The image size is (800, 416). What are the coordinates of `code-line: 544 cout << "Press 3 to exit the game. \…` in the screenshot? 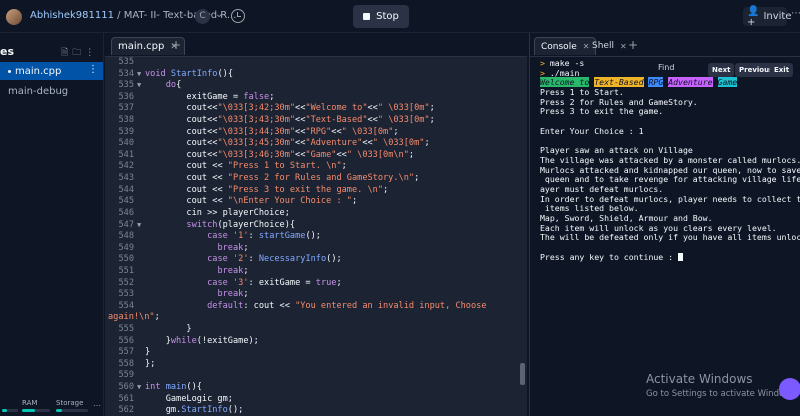 It's located at (316, 191).